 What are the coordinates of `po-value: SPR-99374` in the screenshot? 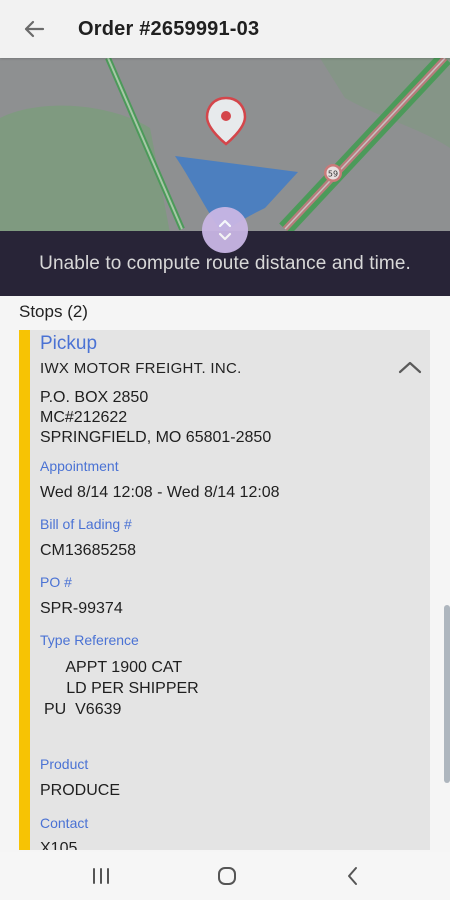 It's located at (81, 608).